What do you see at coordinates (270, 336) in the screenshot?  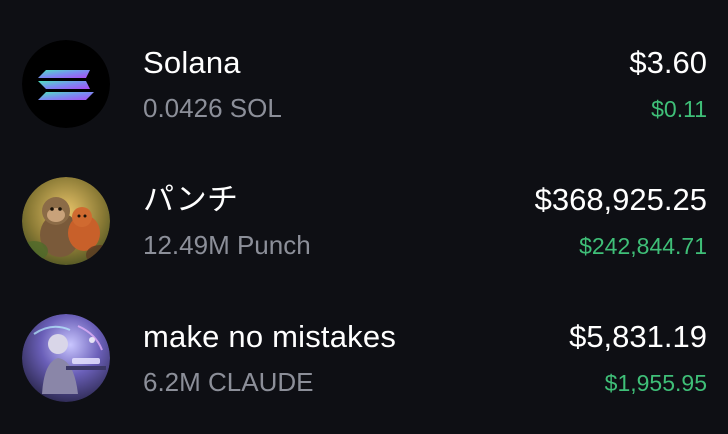 I see `token-name: make no mistakes` at bounding box center [270, 336].